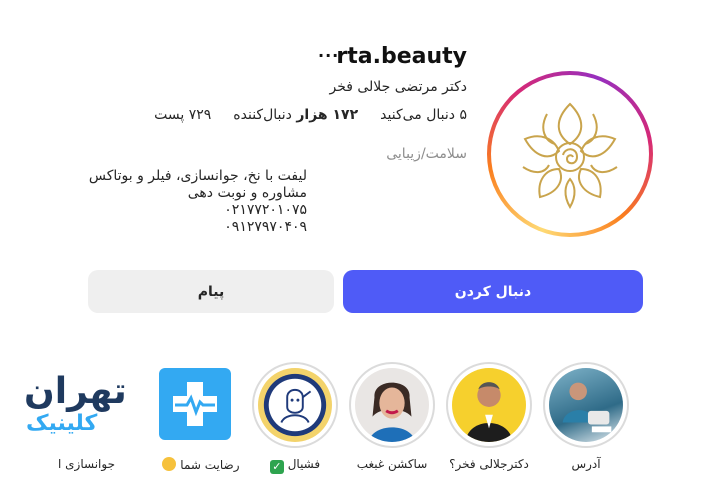  I want to click on followers-count: ۱۷۲ هزار دنبال‌کننده, so click(295, 115).